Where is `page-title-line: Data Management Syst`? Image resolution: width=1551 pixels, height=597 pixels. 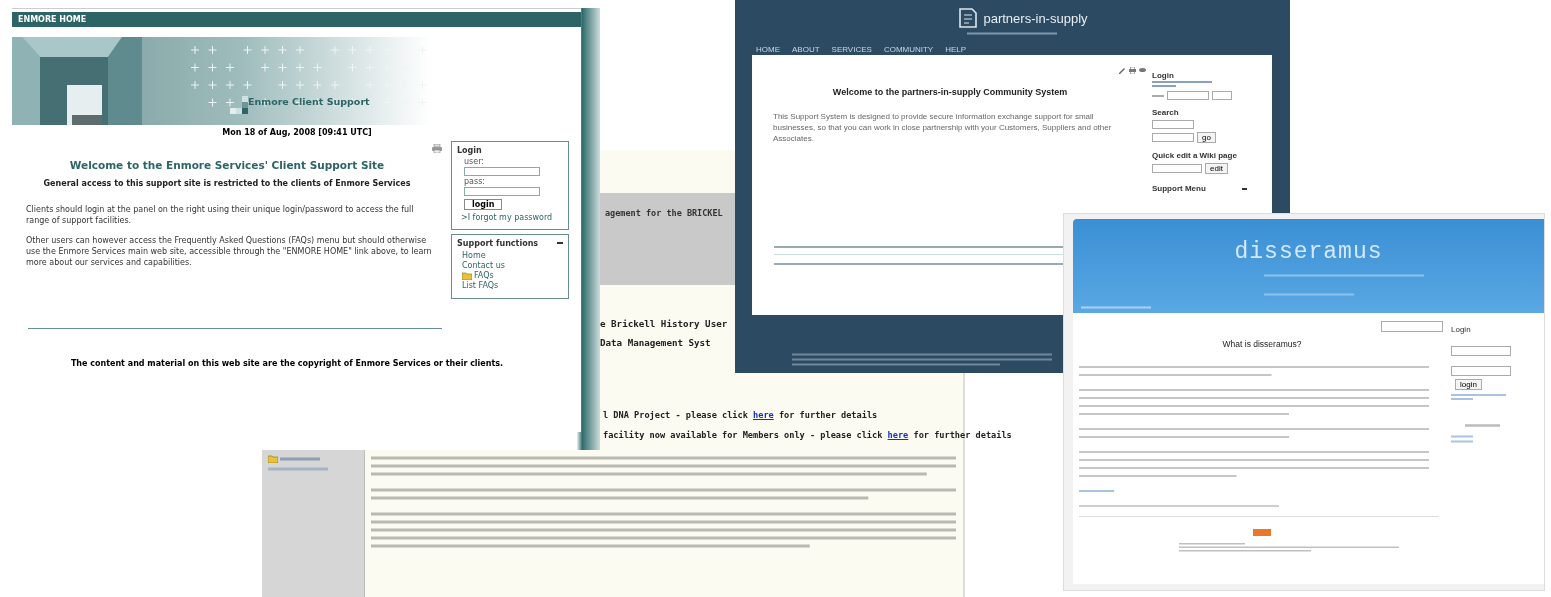
page-title-line: Data Management Syst is located at coordinates (656, 342).